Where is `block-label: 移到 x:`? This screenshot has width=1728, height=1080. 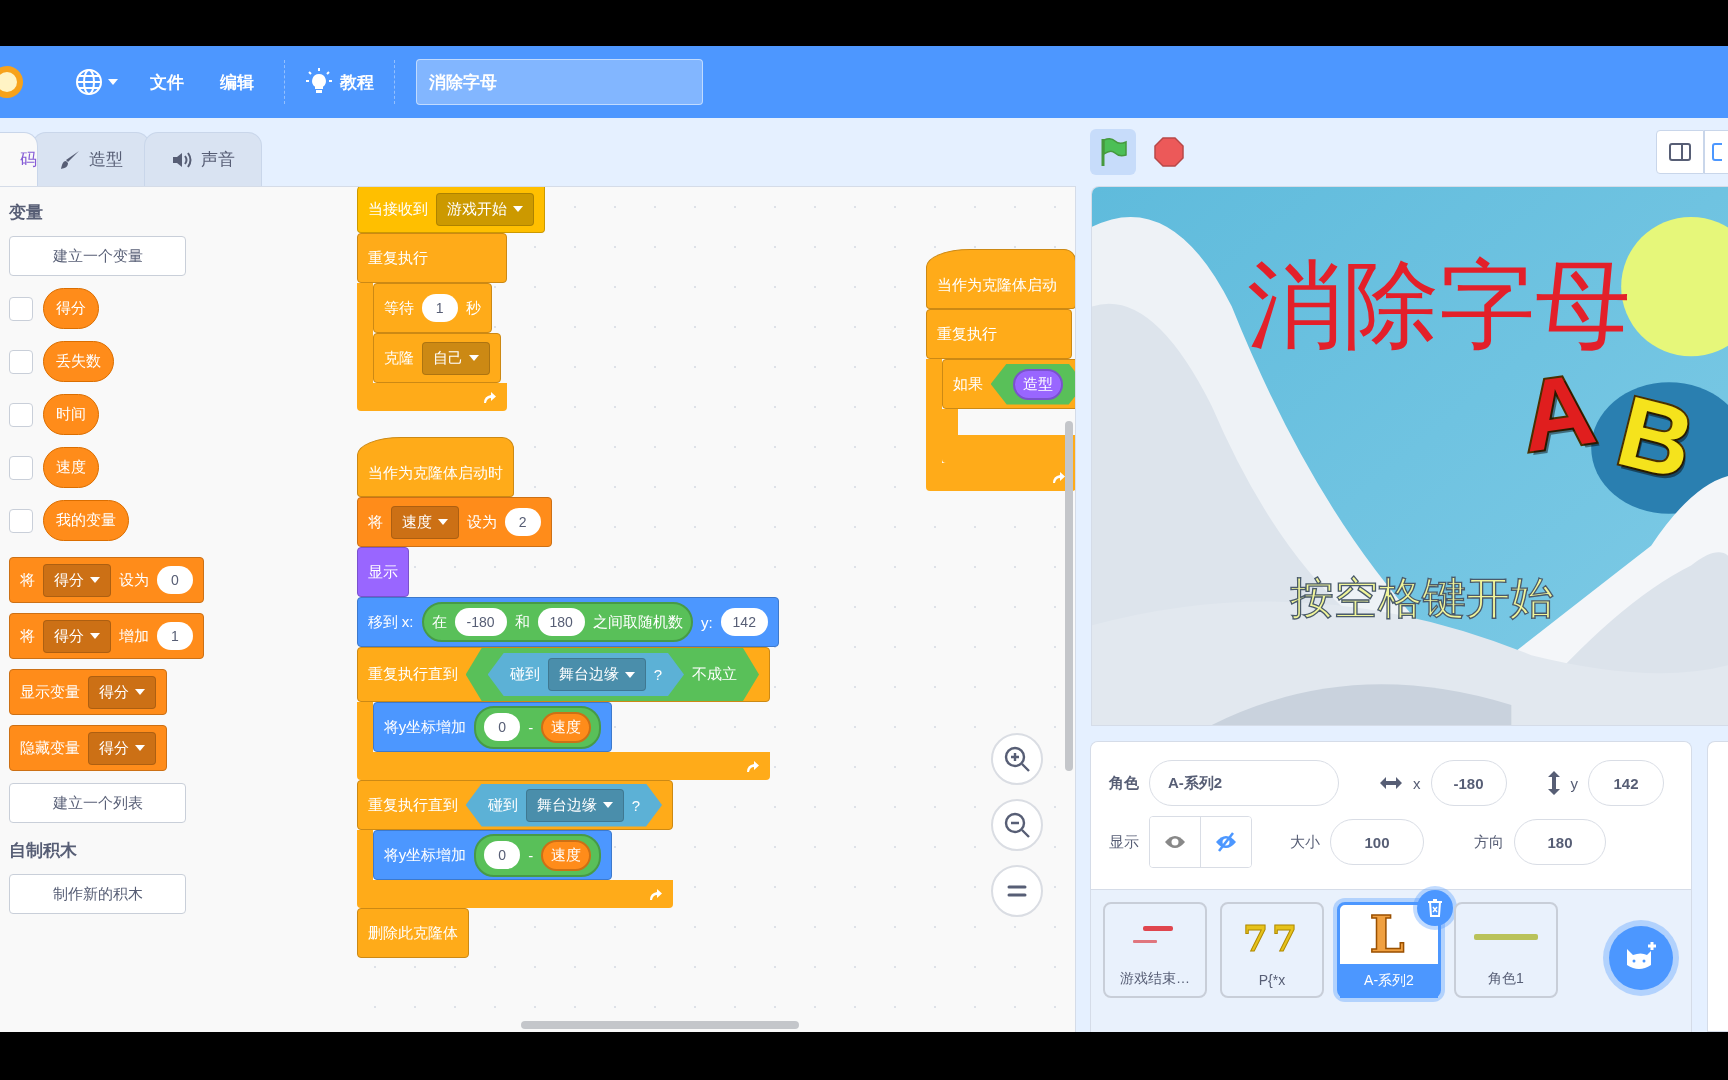 block-label: 移到 x: is located at coordinates (390, 622).